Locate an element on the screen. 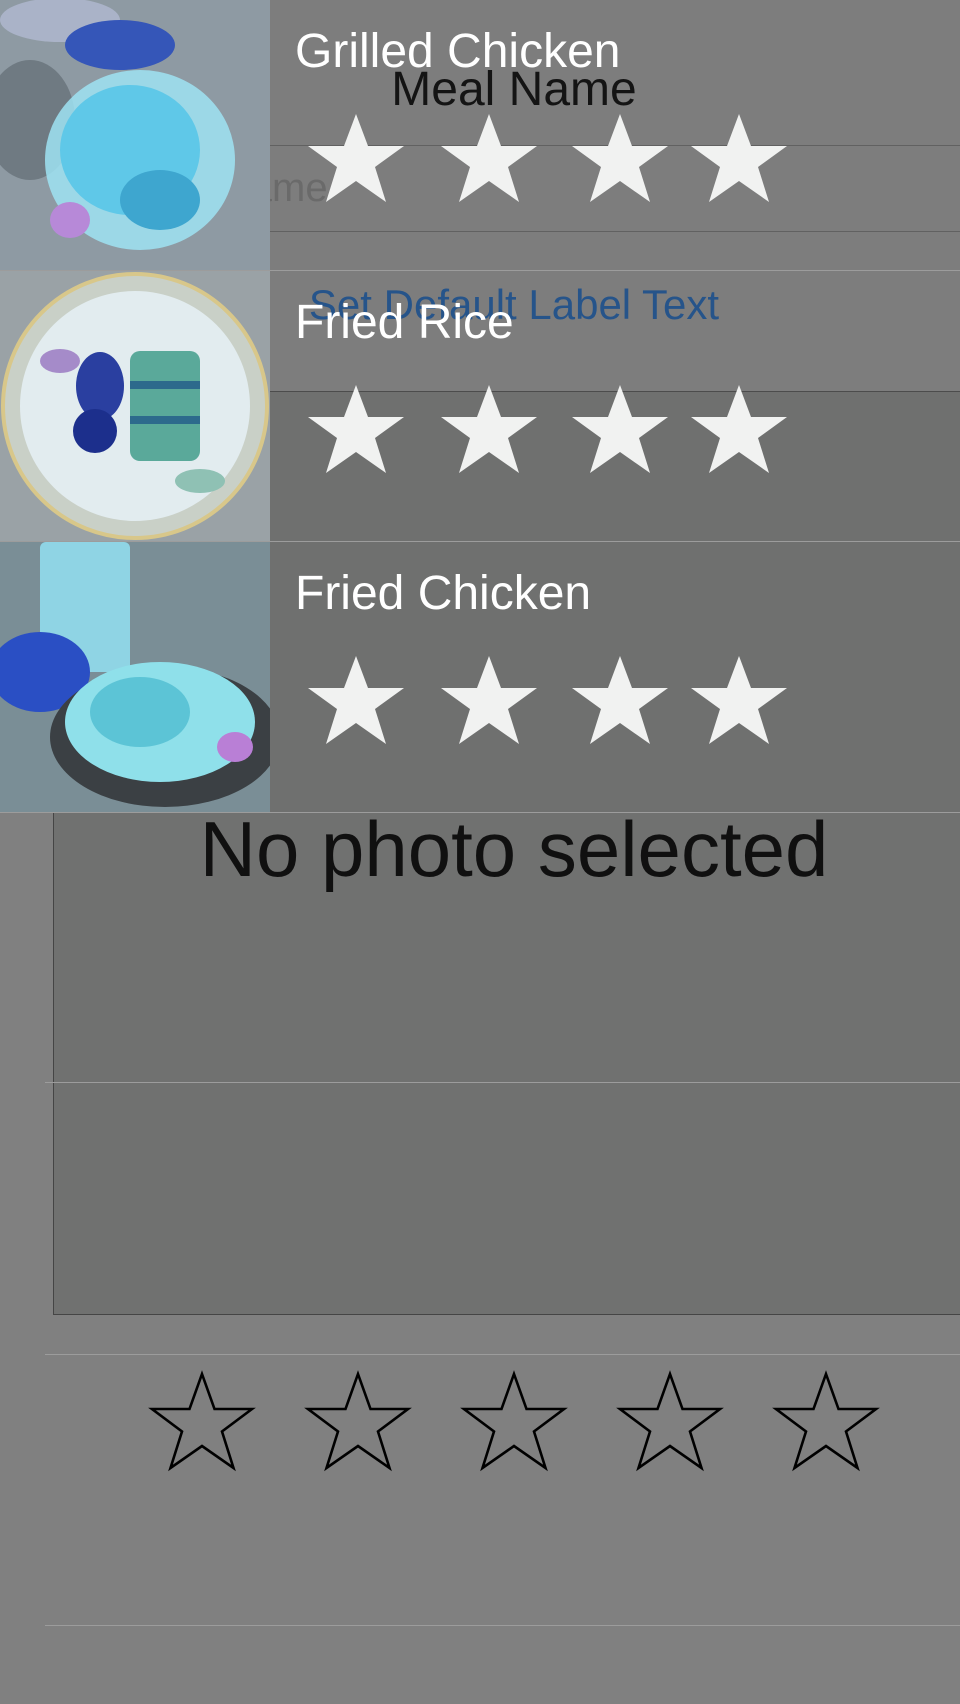  fried-rice-photo is located at coordinates (135, 406).